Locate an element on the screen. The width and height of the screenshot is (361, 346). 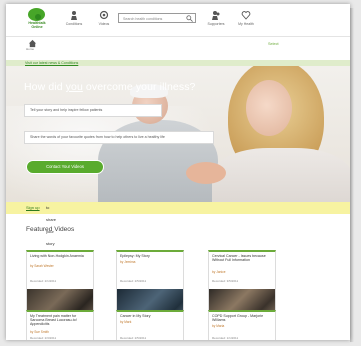
nav-my-health-label: My Health is located at coordinates (246, 24).